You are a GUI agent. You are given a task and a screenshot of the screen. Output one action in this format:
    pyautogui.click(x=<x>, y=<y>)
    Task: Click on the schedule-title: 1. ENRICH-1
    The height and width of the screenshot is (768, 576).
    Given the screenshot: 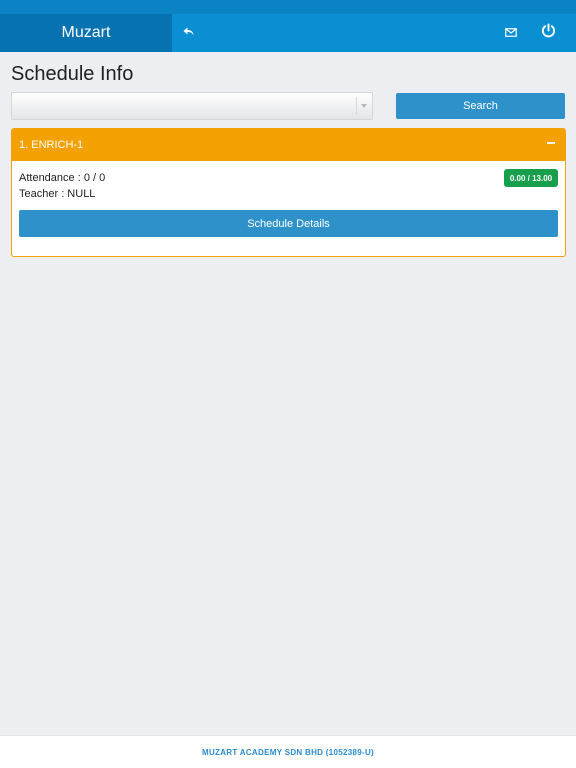 What is the action you would take?
    pyautogui.click(x=51, y=145)
    